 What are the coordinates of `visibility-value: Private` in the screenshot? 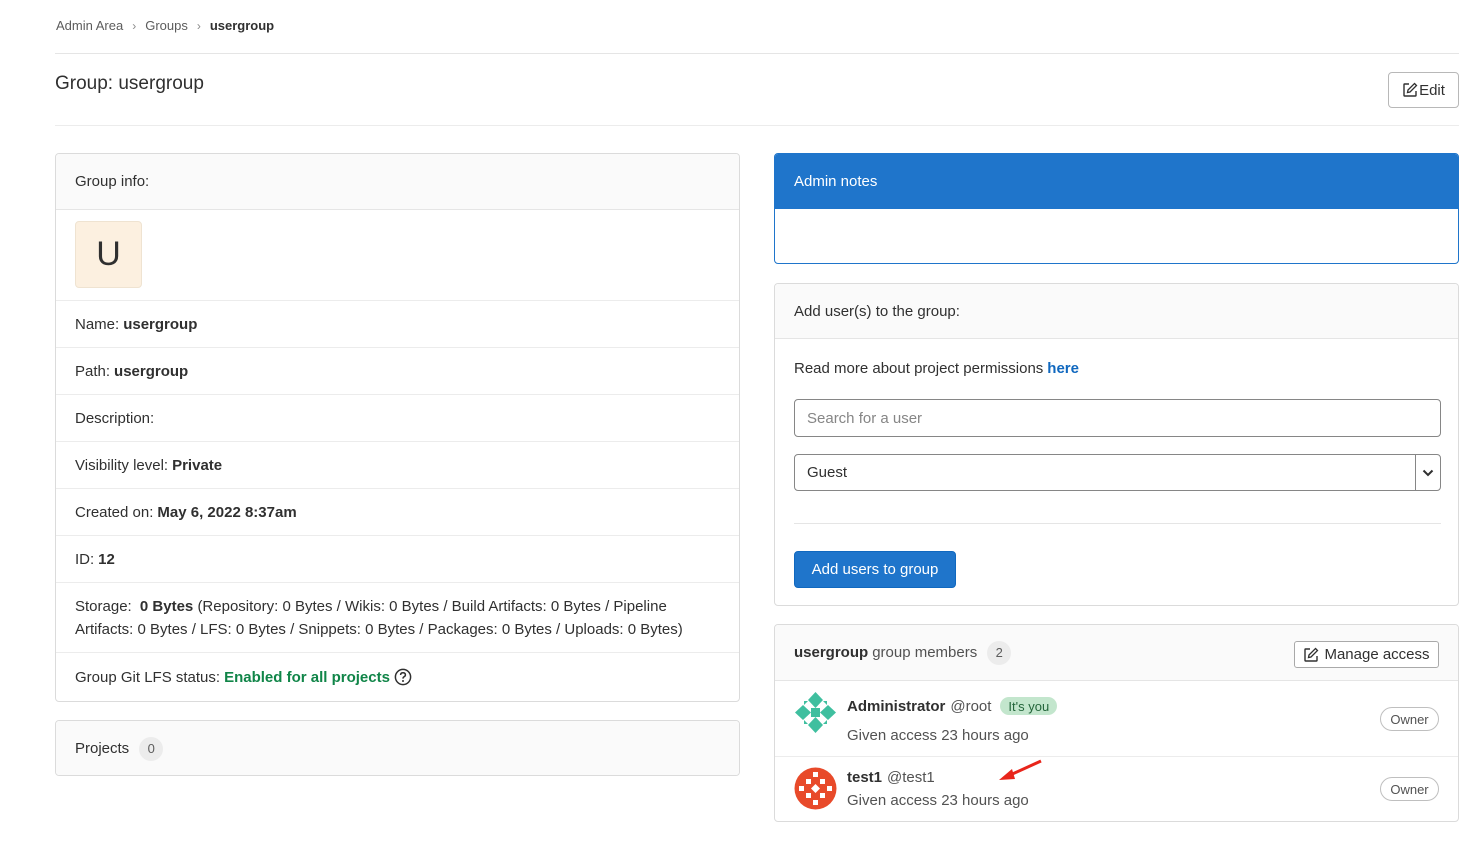 It's located at (197, 465).